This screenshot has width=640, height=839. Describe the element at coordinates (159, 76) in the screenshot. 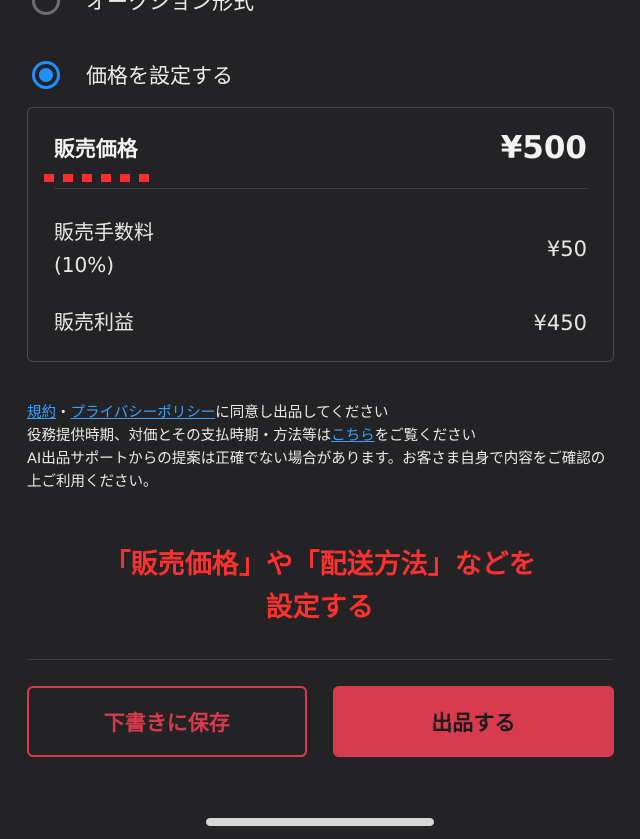

I see `fixed-price-option-label: 価格を設定する` at that location.